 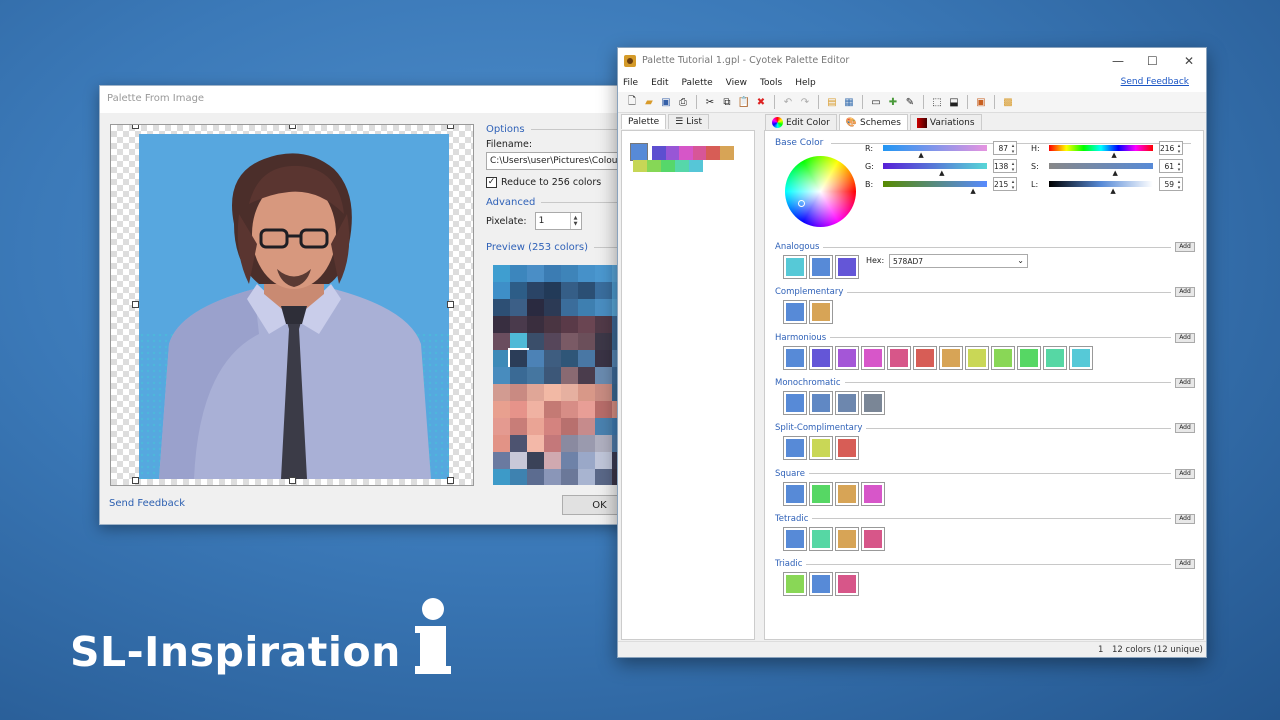 I want to click on menu-palette: Palette, so click(x=697, y=83).